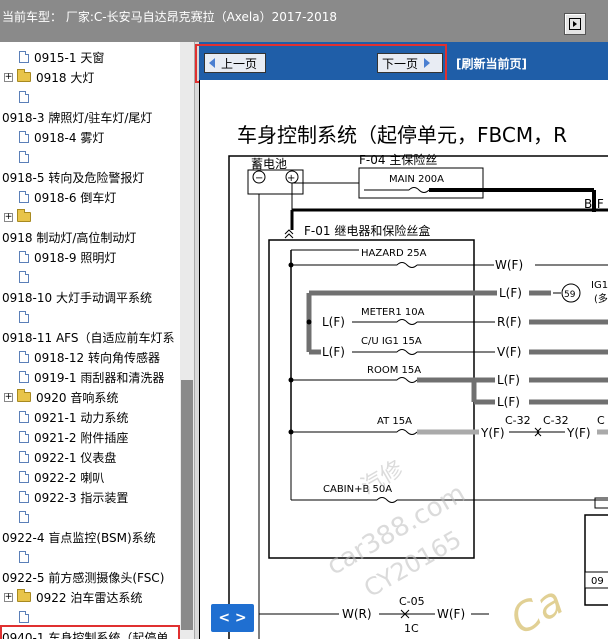 Image resolution: width=608 pixels, height=639 pixels. I want to click on tree-item-label: 0919-1 雨刮器和清洗器, so click(99, 377).